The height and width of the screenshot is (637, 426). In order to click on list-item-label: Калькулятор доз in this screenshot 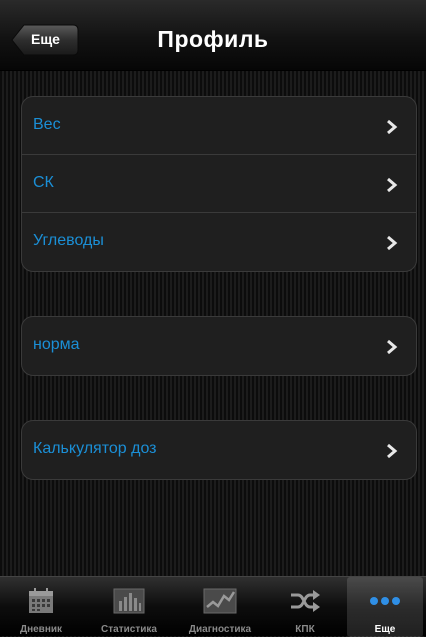, I will do `click(95, 448)`.